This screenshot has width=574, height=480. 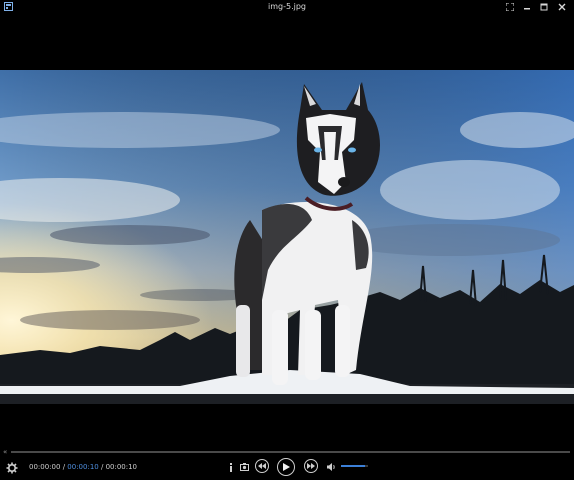 I want to click on control-bar: 00:00:00 / 00:00:10 / 00:00:10, so click(x=287, y=469).